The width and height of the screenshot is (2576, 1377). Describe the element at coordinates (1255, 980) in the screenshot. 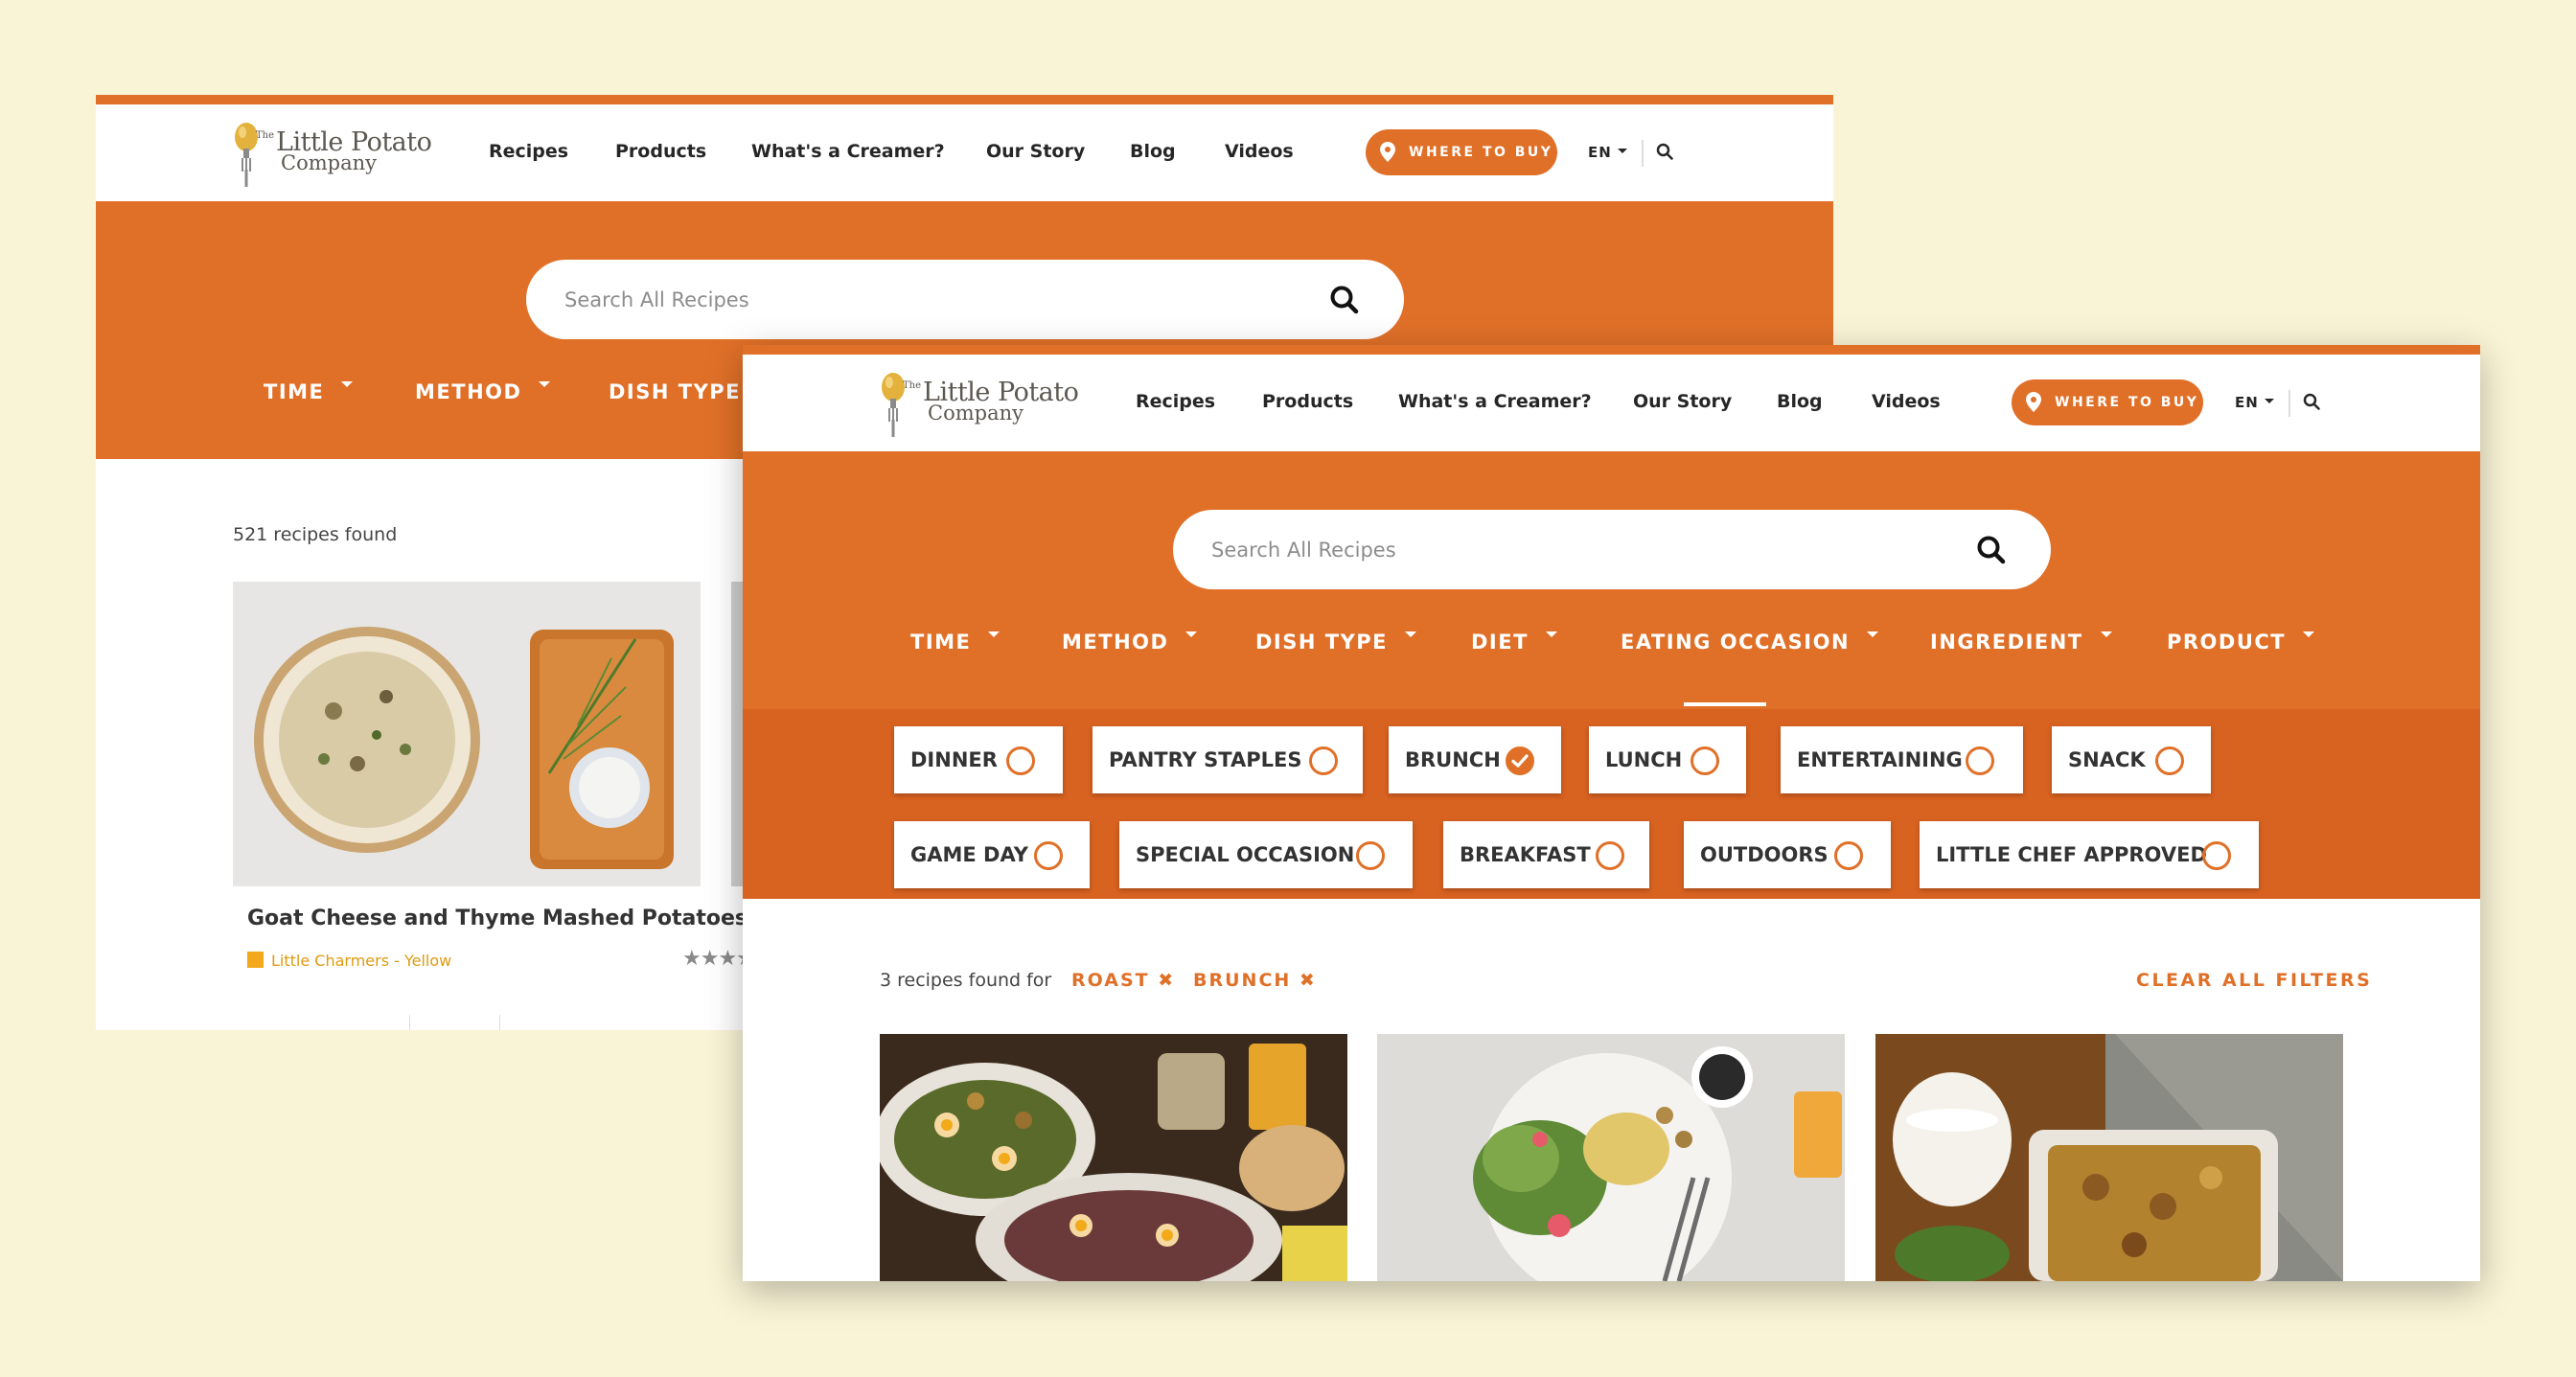

I see `applied-tag-brunch: BRUNCH ✖` at that location.